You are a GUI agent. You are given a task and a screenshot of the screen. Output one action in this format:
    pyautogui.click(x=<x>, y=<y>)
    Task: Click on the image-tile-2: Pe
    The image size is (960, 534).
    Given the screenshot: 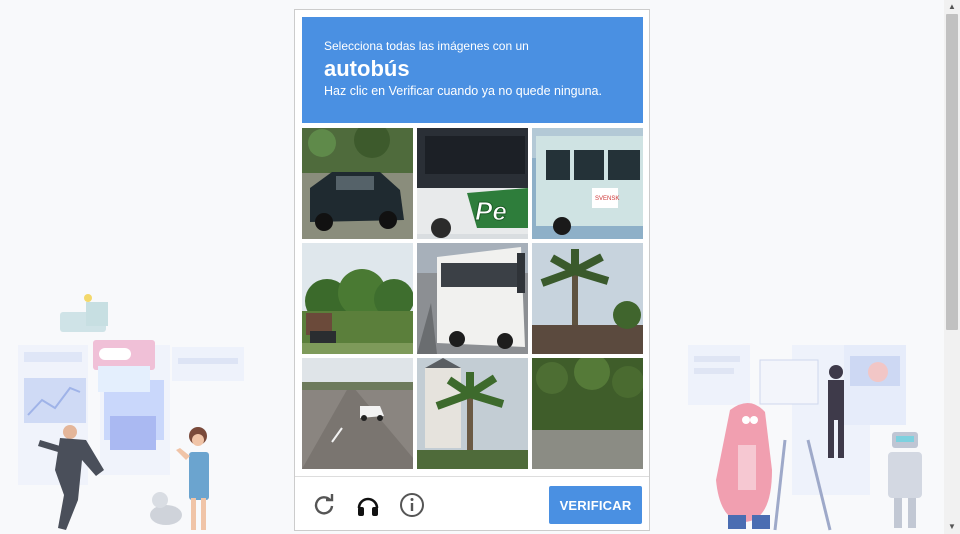 What is the action you would take?
    pyautogui.click(x=472, y=183)
    